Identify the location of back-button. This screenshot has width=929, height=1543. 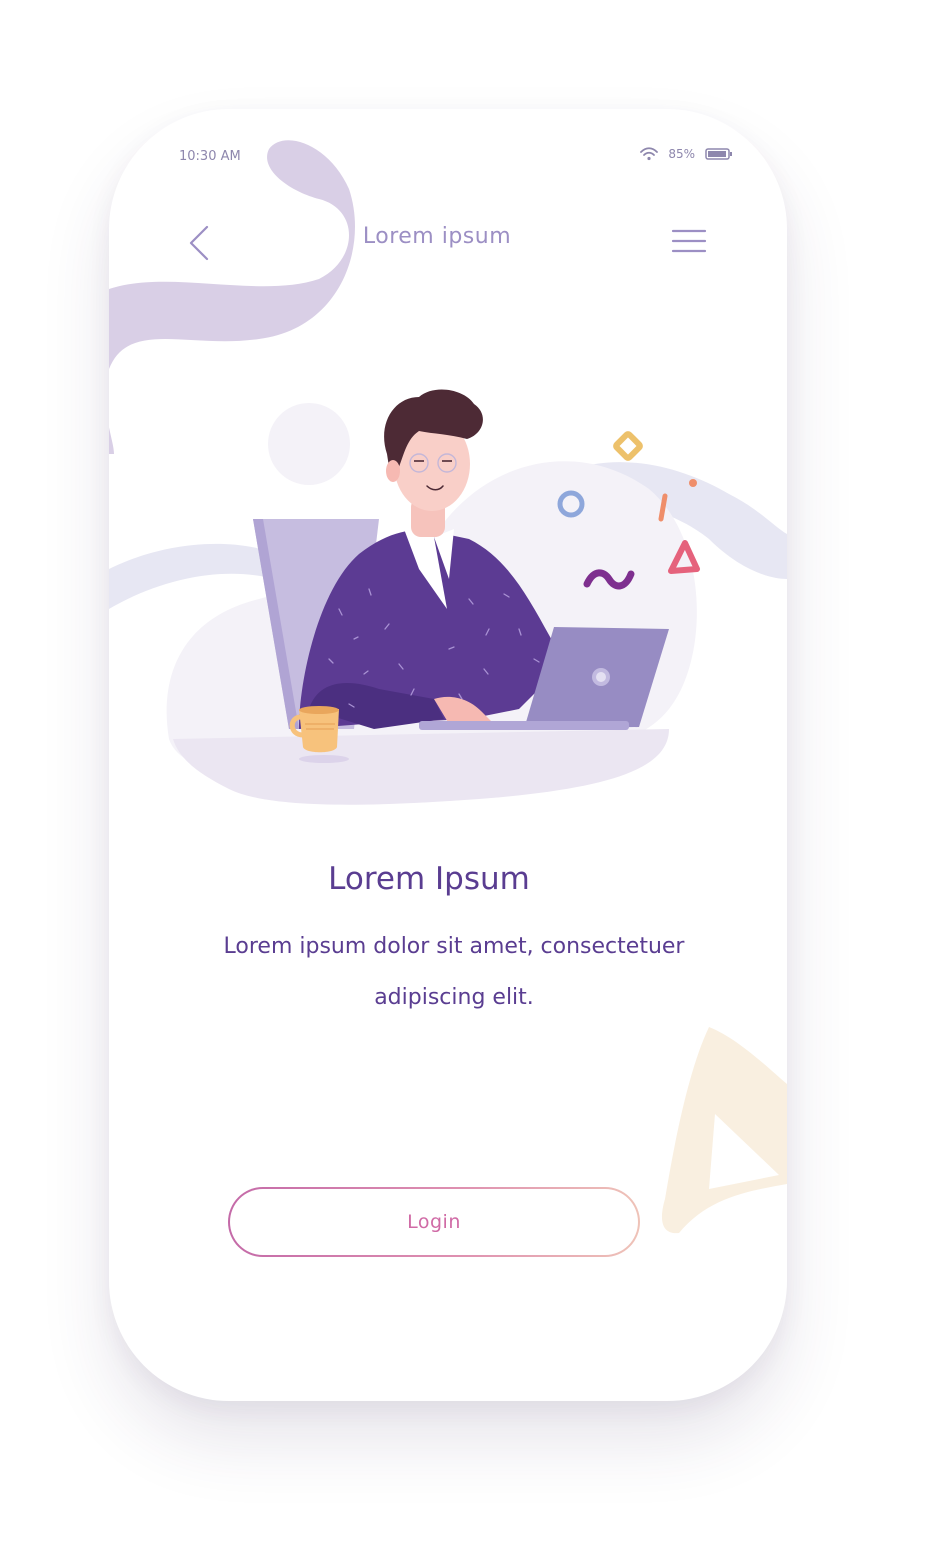
(199, 243).